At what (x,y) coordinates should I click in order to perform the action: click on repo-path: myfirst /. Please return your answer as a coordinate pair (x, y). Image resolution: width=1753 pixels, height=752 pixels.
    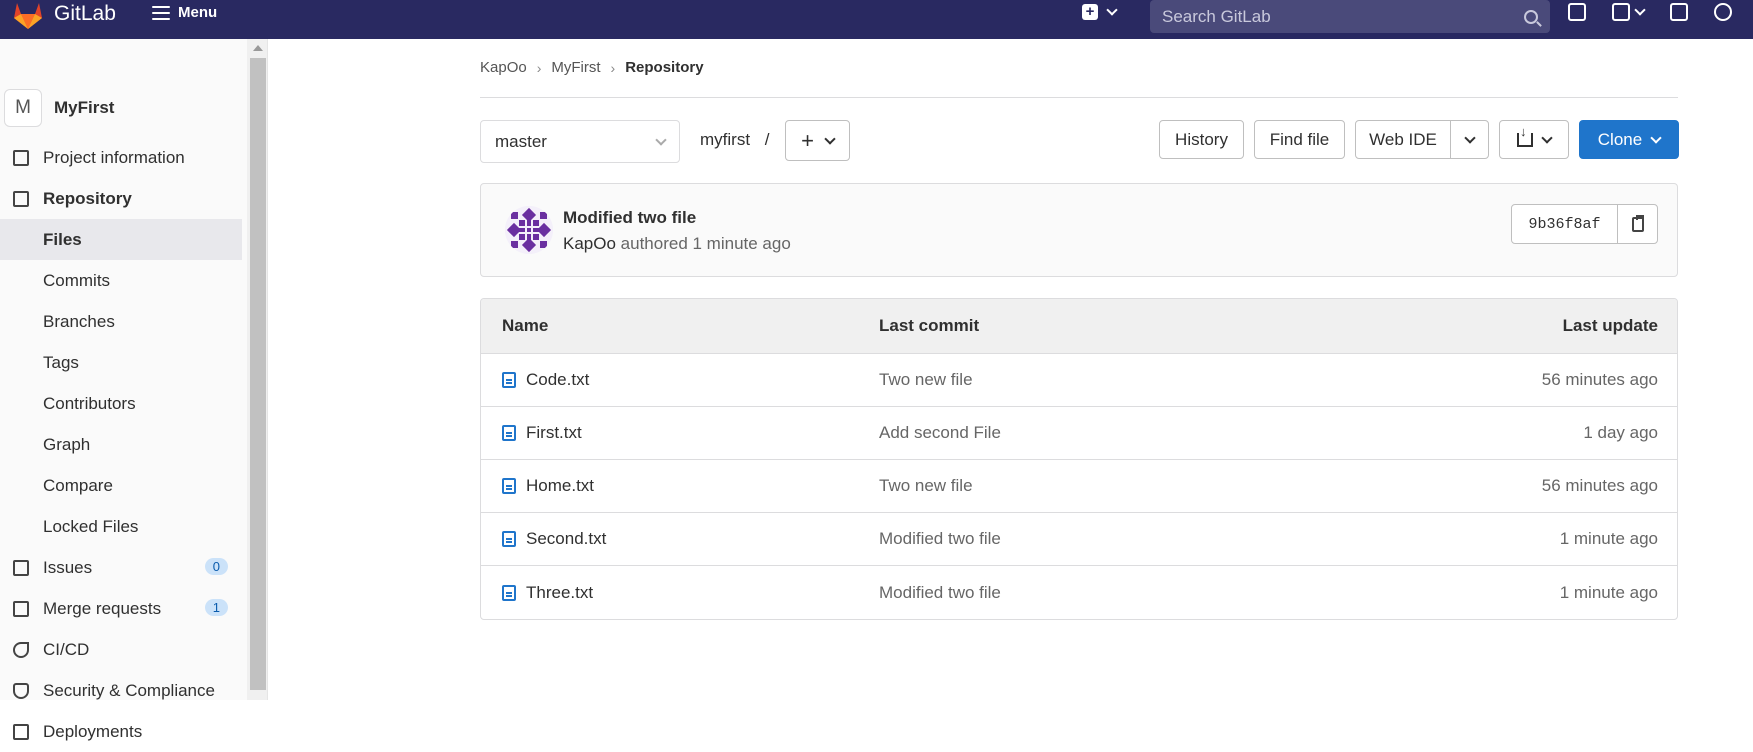
    Looking at the image, I should click on (735, 140).